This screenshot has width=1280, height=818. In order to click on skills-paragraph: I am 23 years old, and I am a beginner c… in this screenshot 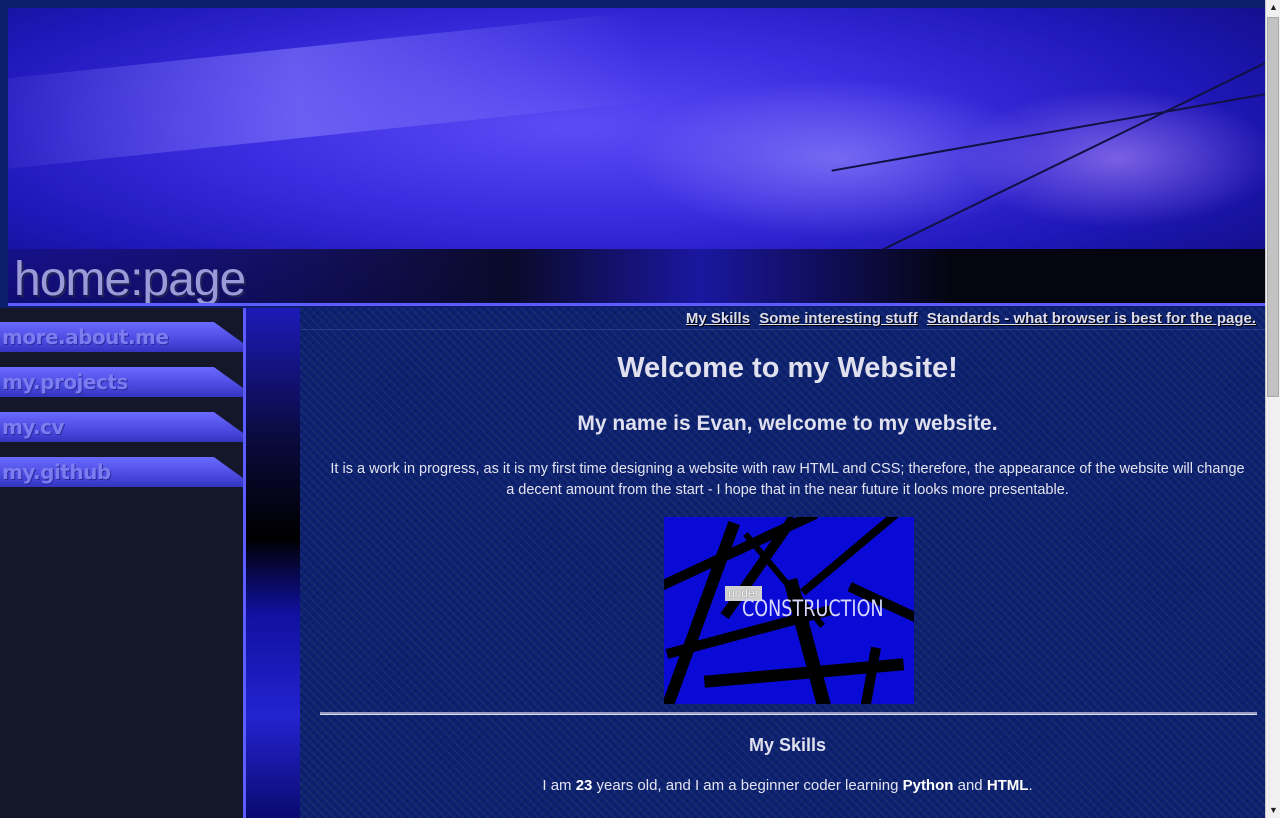, I will do `click(787, 785)`.